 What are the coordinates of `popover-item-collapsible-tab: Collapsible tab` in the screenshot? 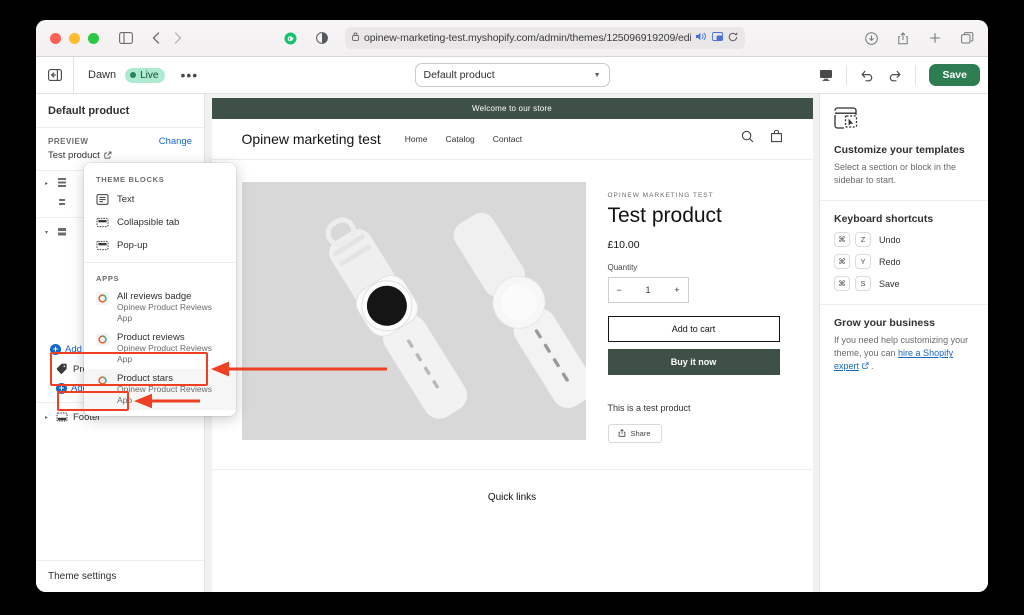 It's located at (160, 222).